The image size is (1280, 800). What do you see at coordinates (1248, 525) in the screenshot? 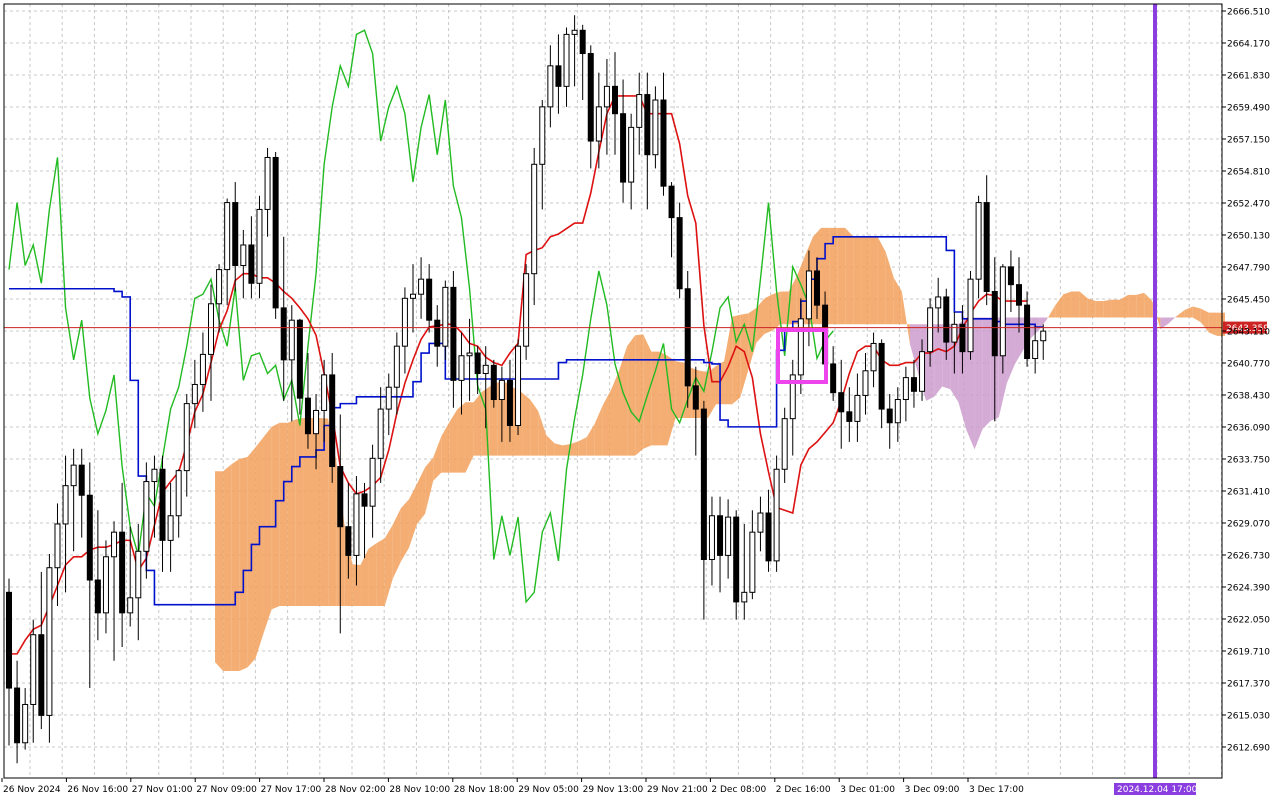
I see `y-tick-label: 2629.070` at bounding box center [1248, 525].